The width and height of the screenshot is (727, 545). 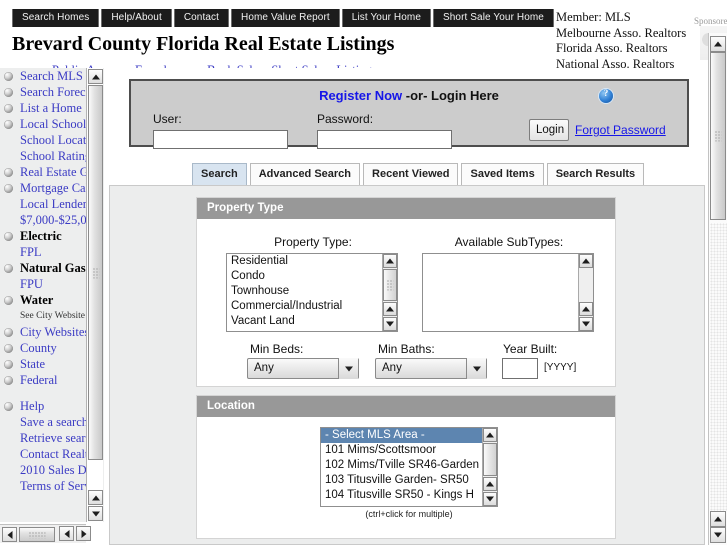 I want to click on tab-advanced-search: Advanced Search, so click(x=305, y=174).